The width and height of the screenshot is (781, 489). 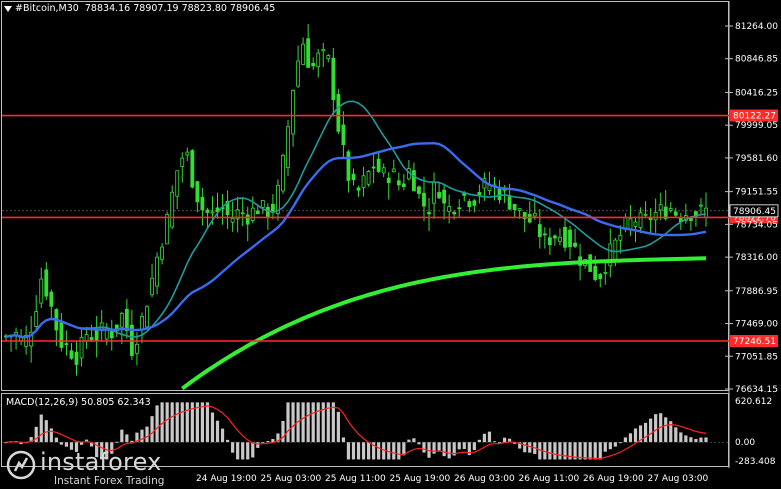 I want to click on price-tag-label: 78906.45, so click(x=754, y=212).